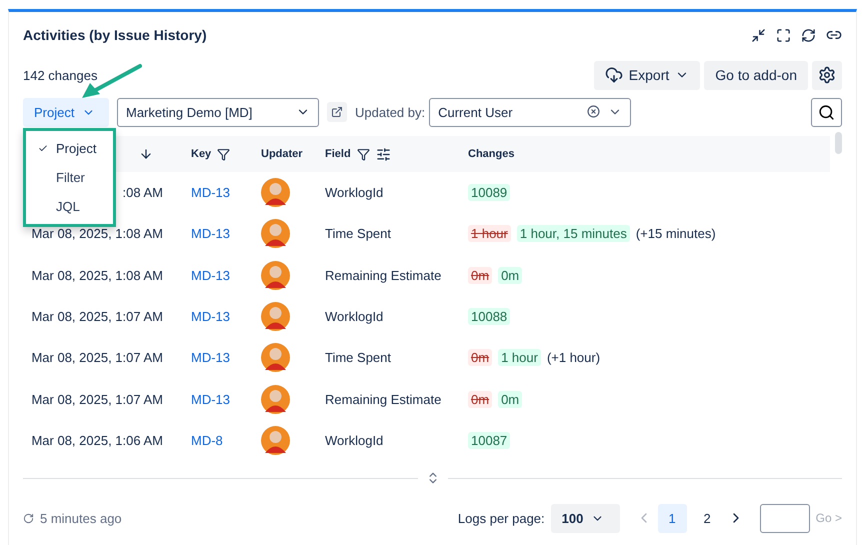 The image size is (862, 545). I want to click on date-cell-text: :08 AM, so click(143, 192).